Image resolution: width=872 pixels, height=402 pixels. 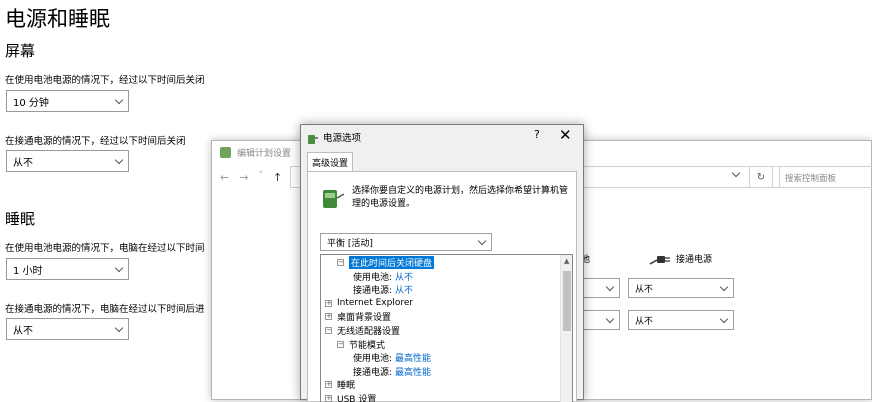 What do you see at coordinates (277, 177) in the screenshot?
I see `up-arrow-icon: ↑` at bounding box center [277, 177].